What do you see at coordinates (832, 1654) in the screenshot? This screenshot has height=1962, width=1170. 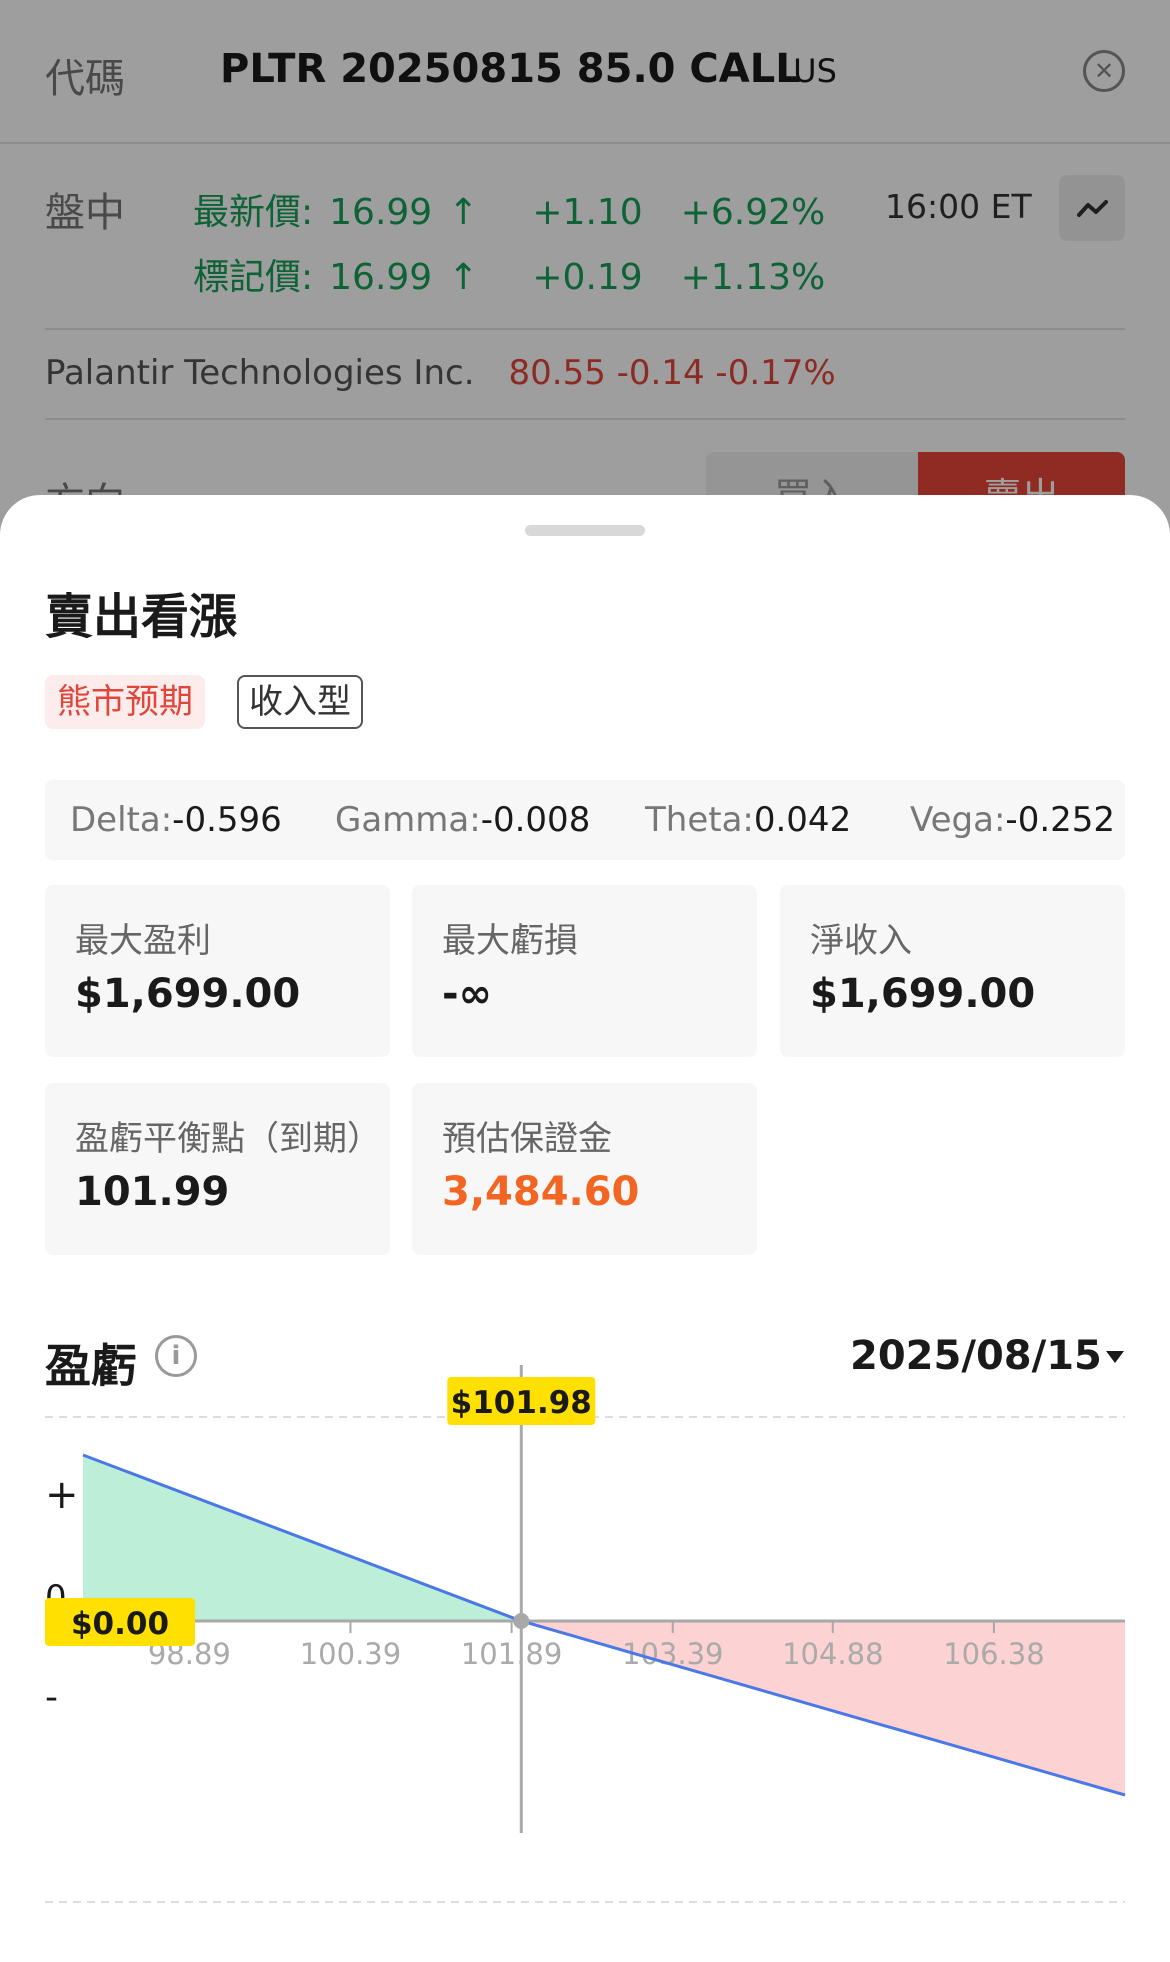 I see `x-tick-label: 104.88` at bounding box center [832, 1654].